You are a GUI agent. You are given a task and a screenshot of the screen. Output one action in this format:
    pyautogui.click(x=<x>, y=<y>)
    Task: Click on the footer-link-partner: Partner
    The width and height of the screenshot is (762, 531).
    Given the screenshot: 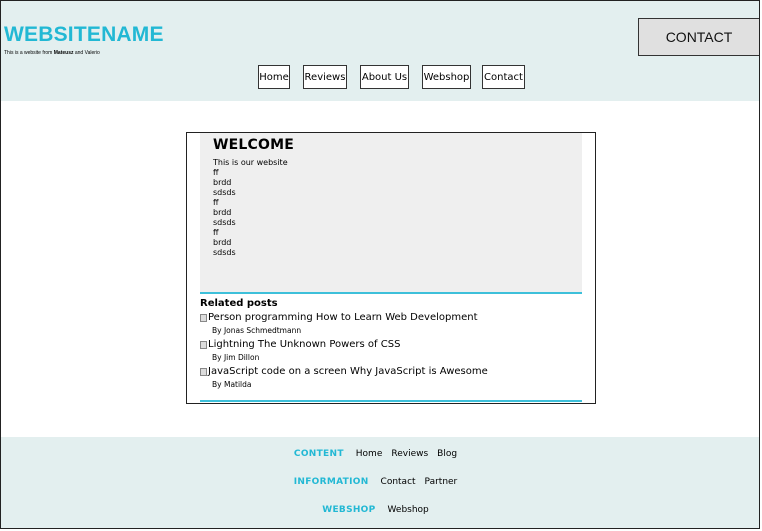 What is the action you would take?
    pyautogui.click(x=441, y=482)
    